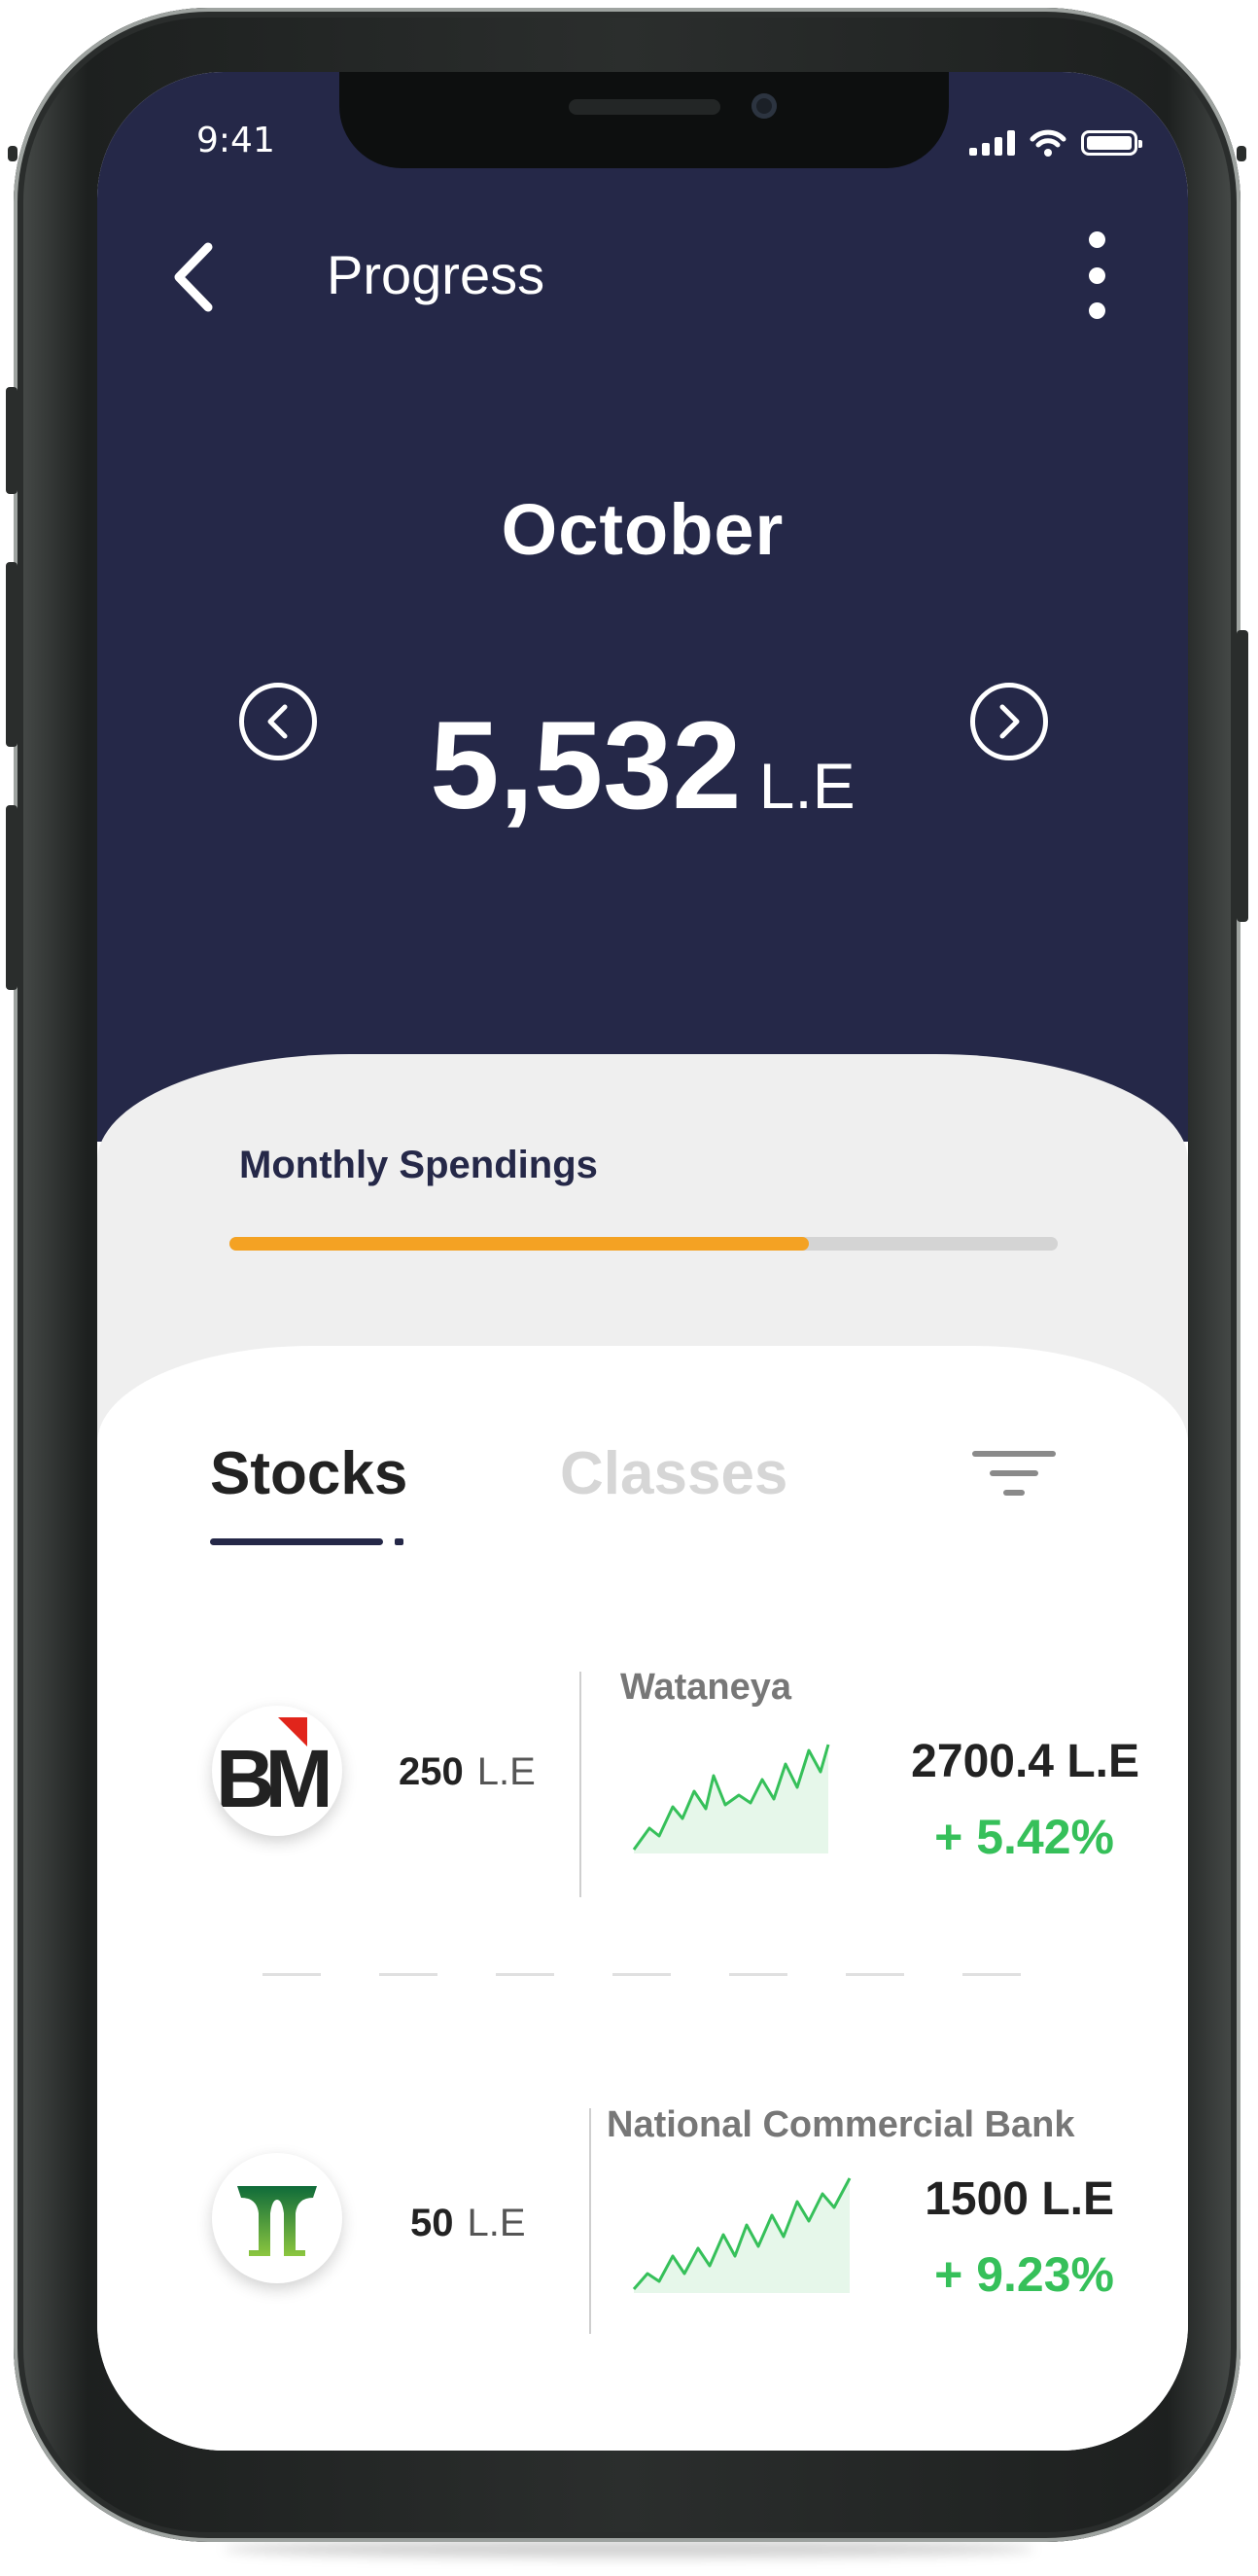 This screenshot has width=1258, height=2576. Describe the element at coordinates (643, 530) in the screenshot. I see `month-label: October` at that location.